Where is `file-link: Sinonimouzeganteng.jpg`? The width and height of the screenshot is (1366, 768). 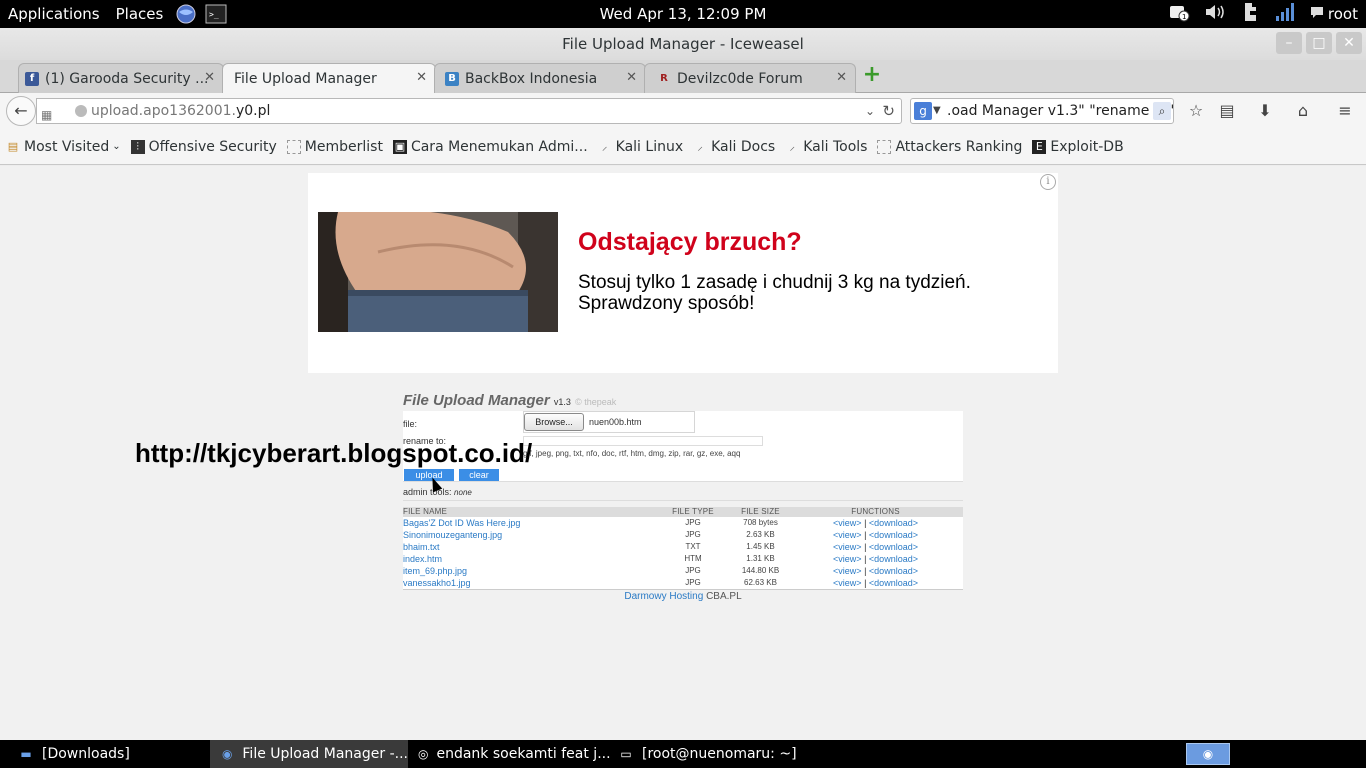 file-link: Sinonimouzeganteng.jpg is located at coordinates (452, 535).